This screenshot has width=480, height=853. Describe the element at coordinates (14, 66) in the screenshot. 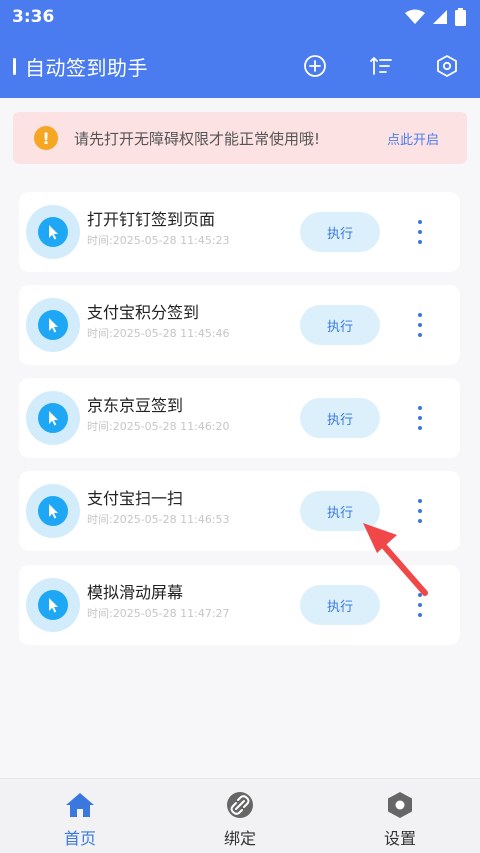

I see `title-marker` at that location.